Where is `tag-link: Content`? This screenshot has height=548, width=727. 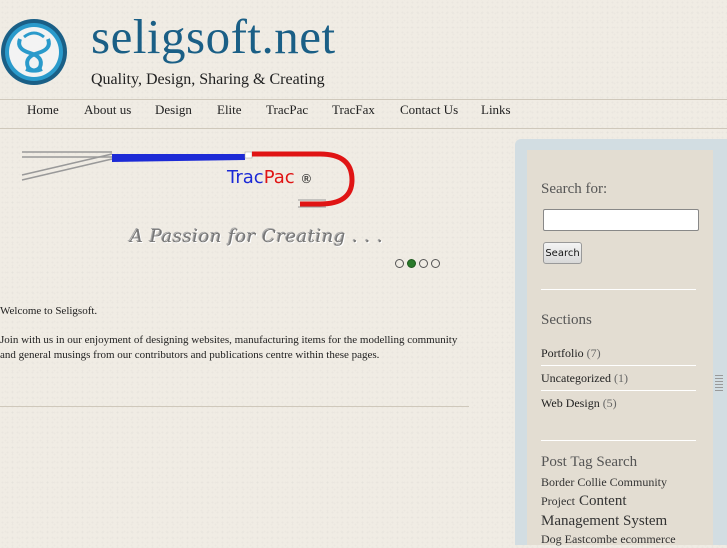
tag-link: Content is located at coordinates (603, 501).